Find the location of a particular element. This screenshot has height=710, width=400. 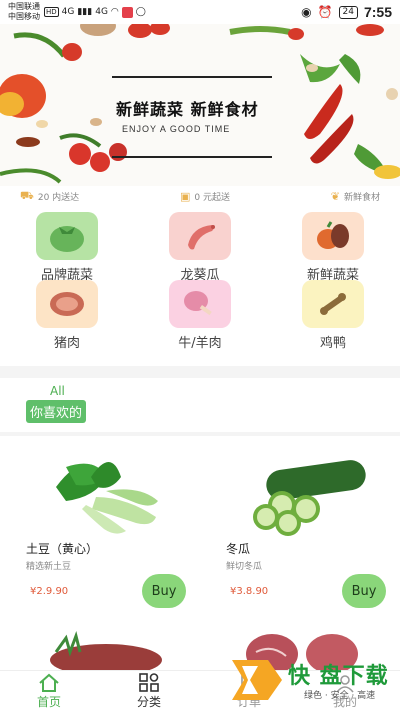

recommend-section-header: All 你喜欢的 is located at coordinates (200, 405).